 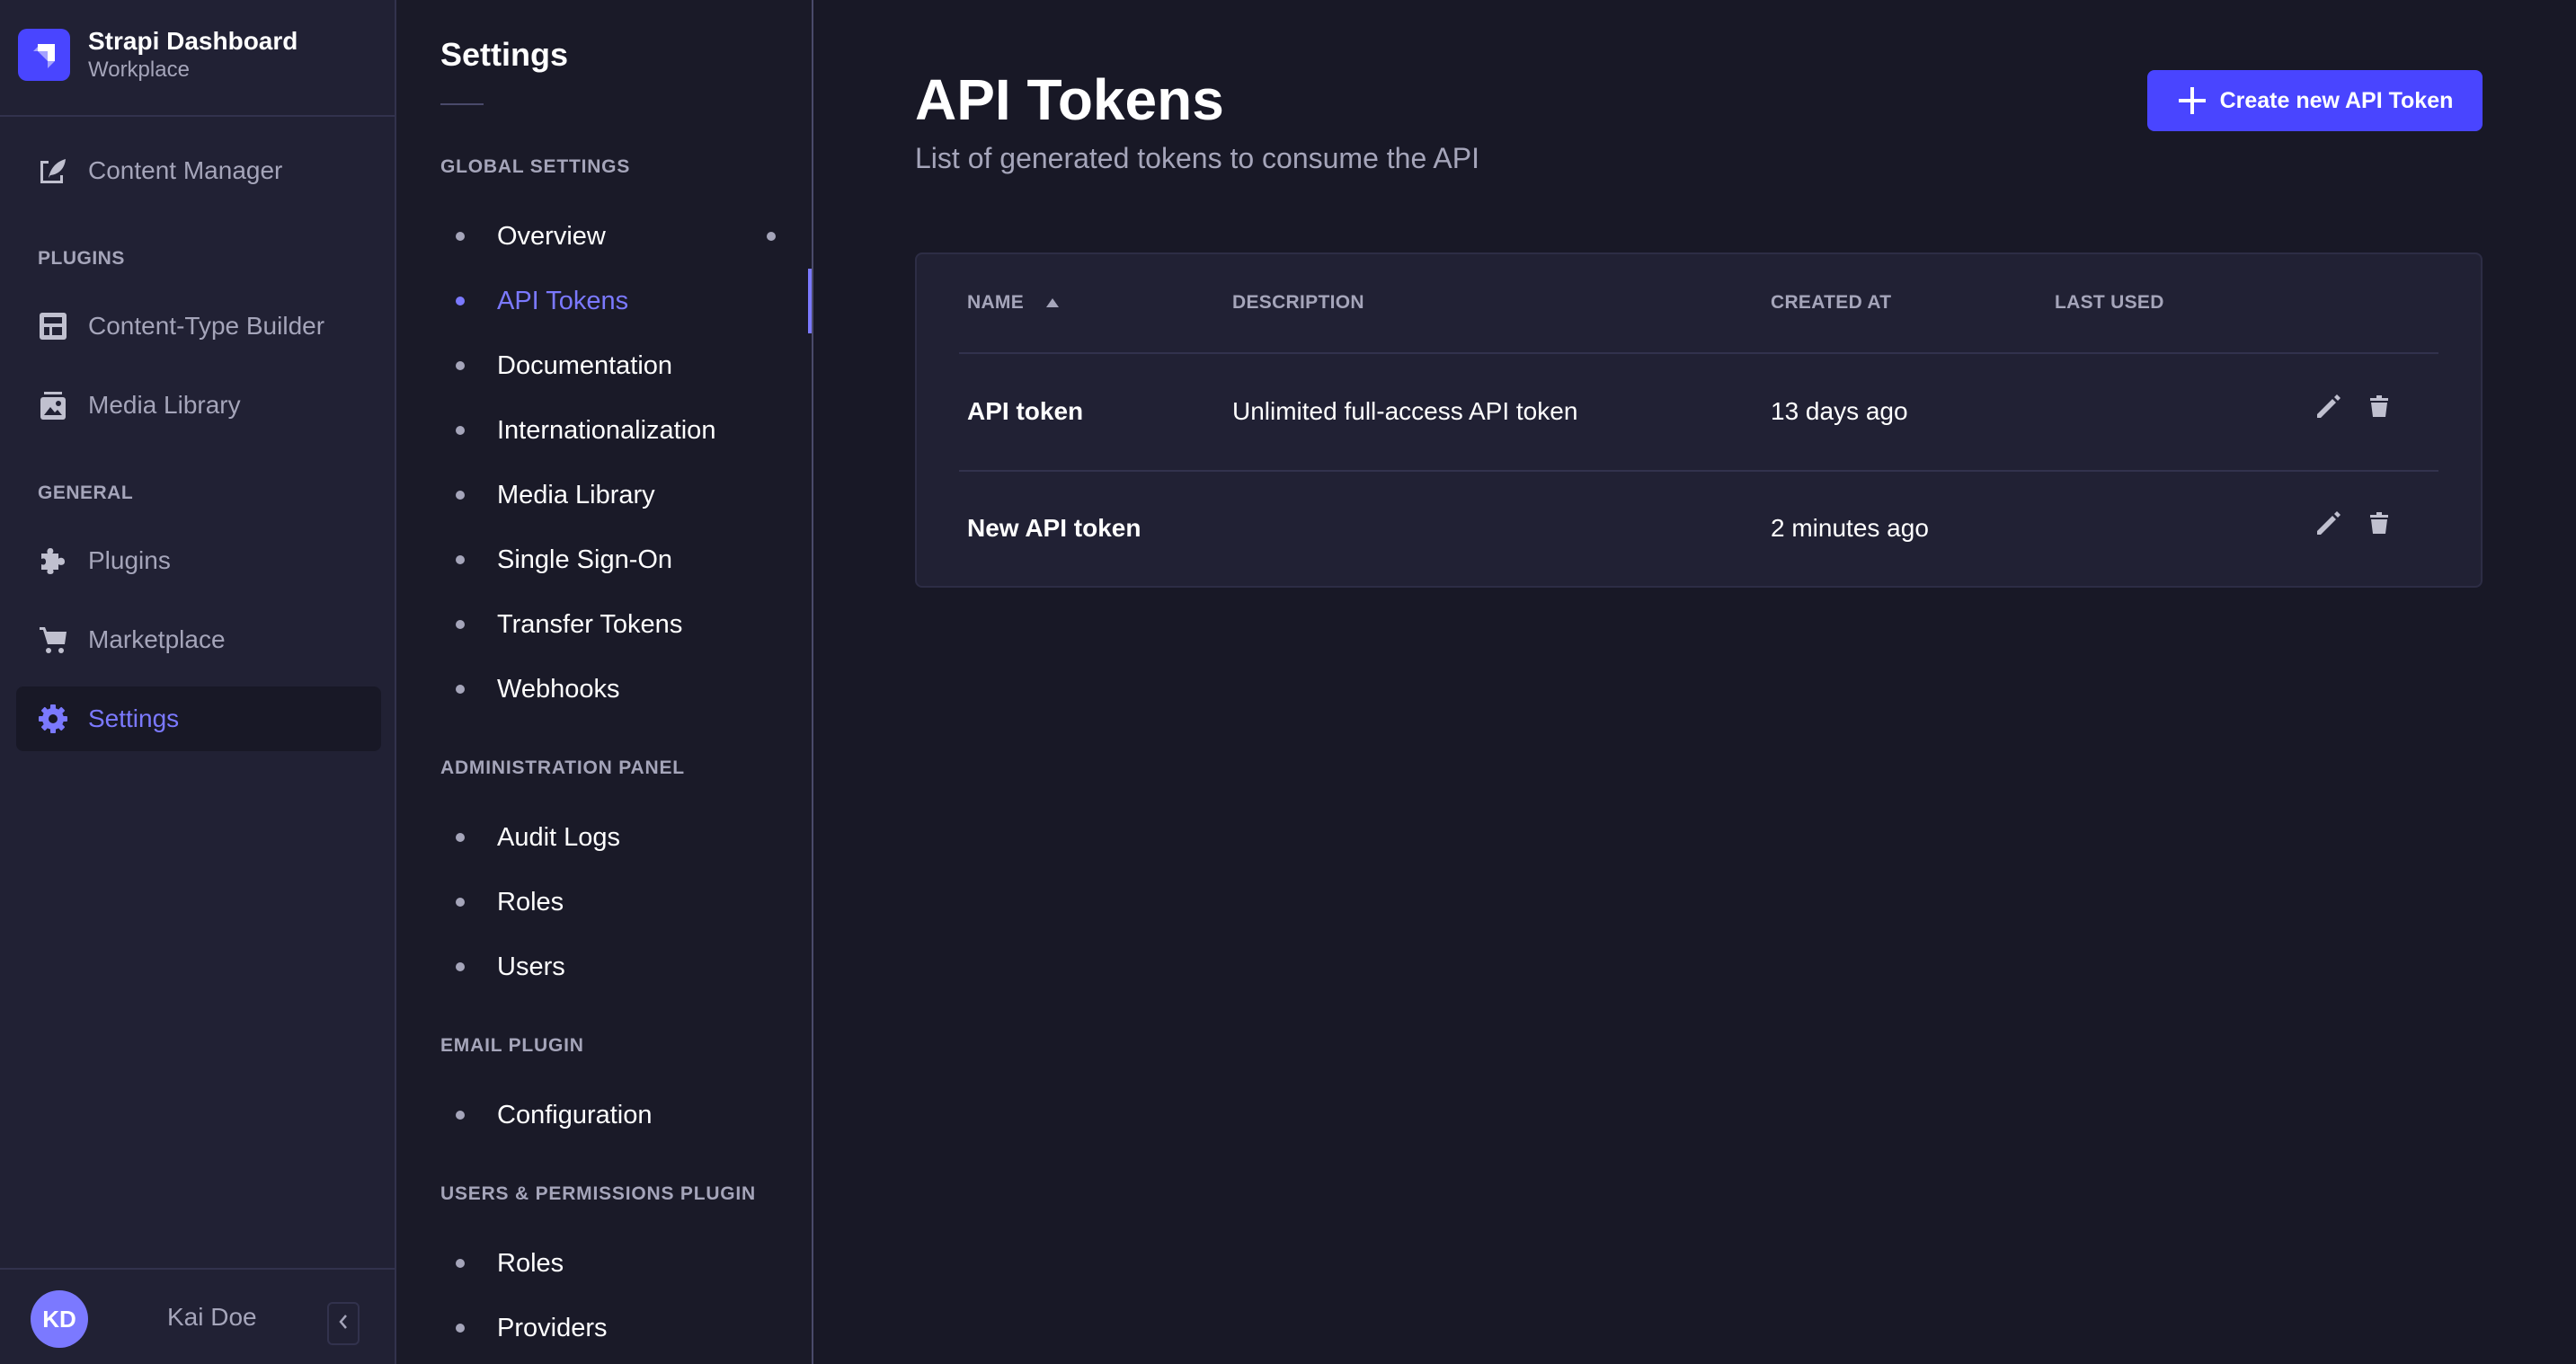 What do you see at coordinates (559, 837) in the screenshot?
I see `subnav-item-label: Audit Logs` at bounding box center [559, 837].